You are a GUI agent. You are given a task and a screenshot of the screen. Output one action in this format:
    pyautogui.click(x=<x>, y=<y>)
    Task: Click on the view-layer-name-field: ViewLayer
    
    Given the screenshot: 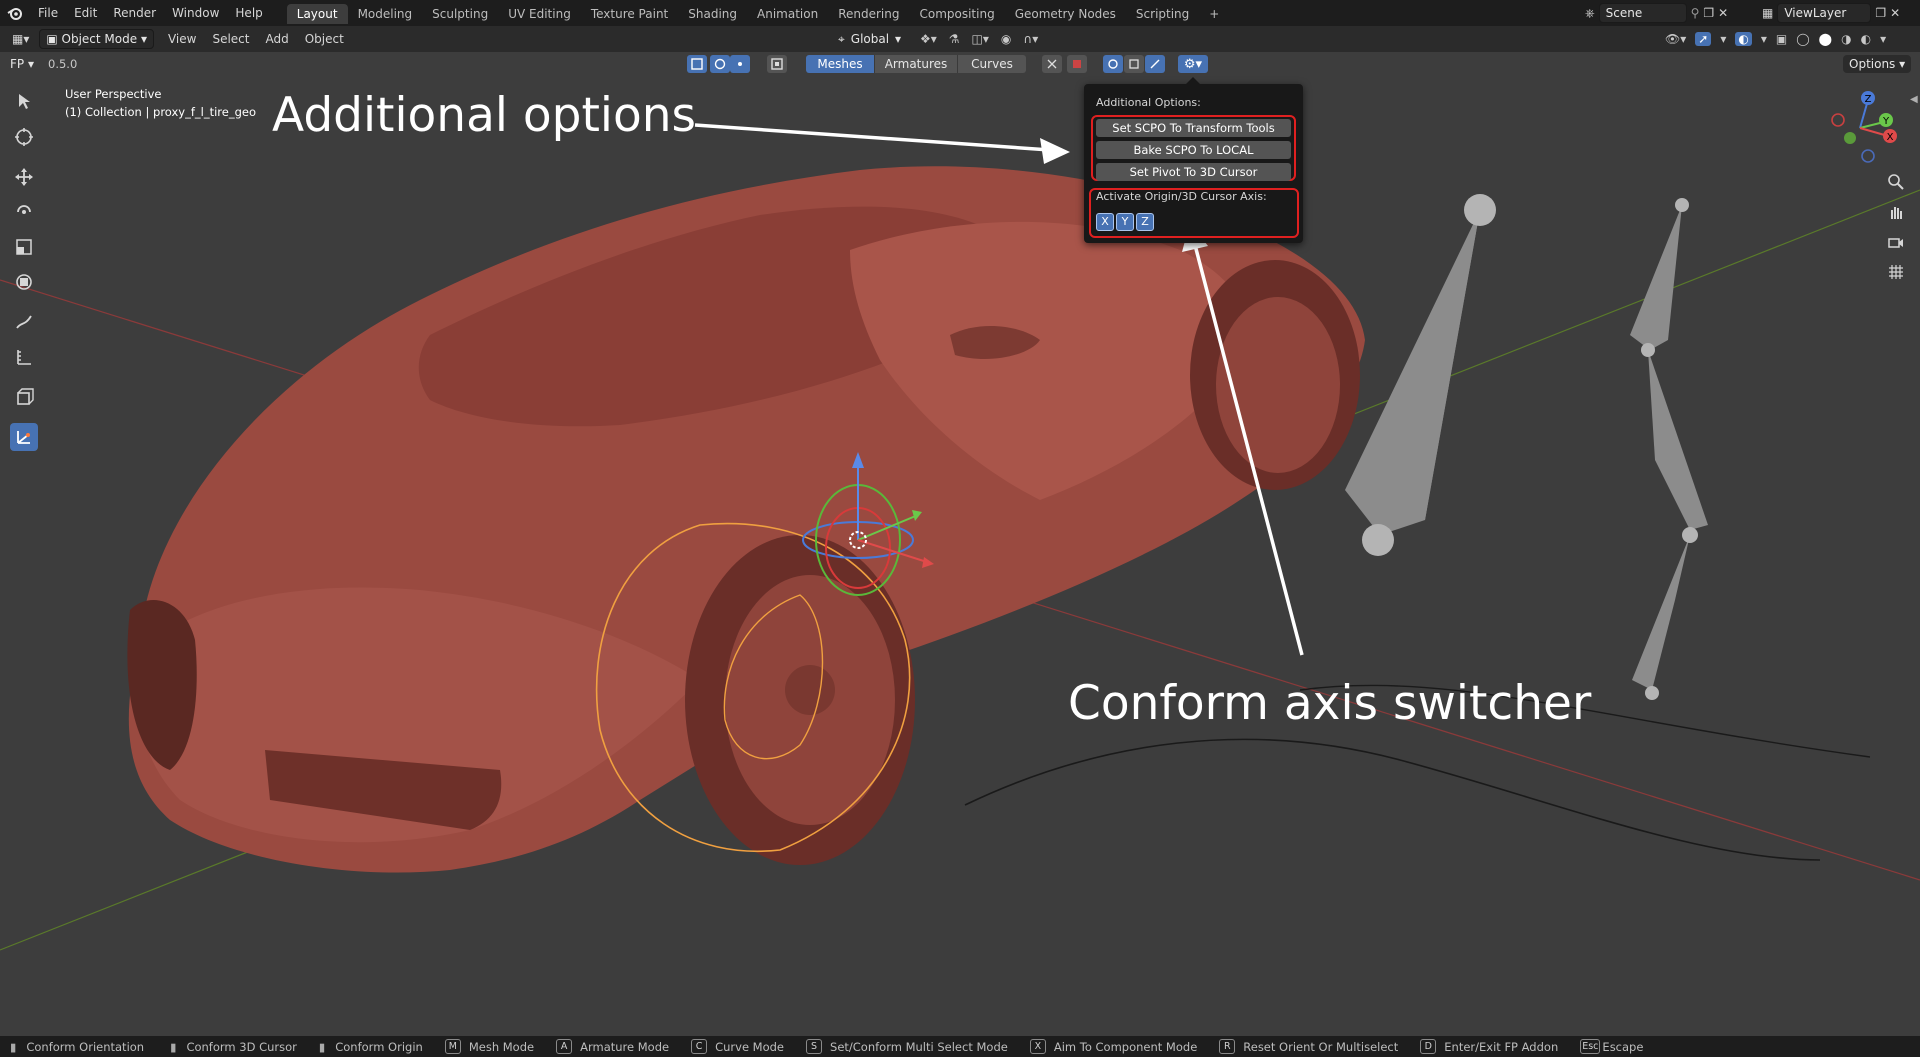 What is the action you would take?
    pyautogui.click(x=1824, y=13)
    